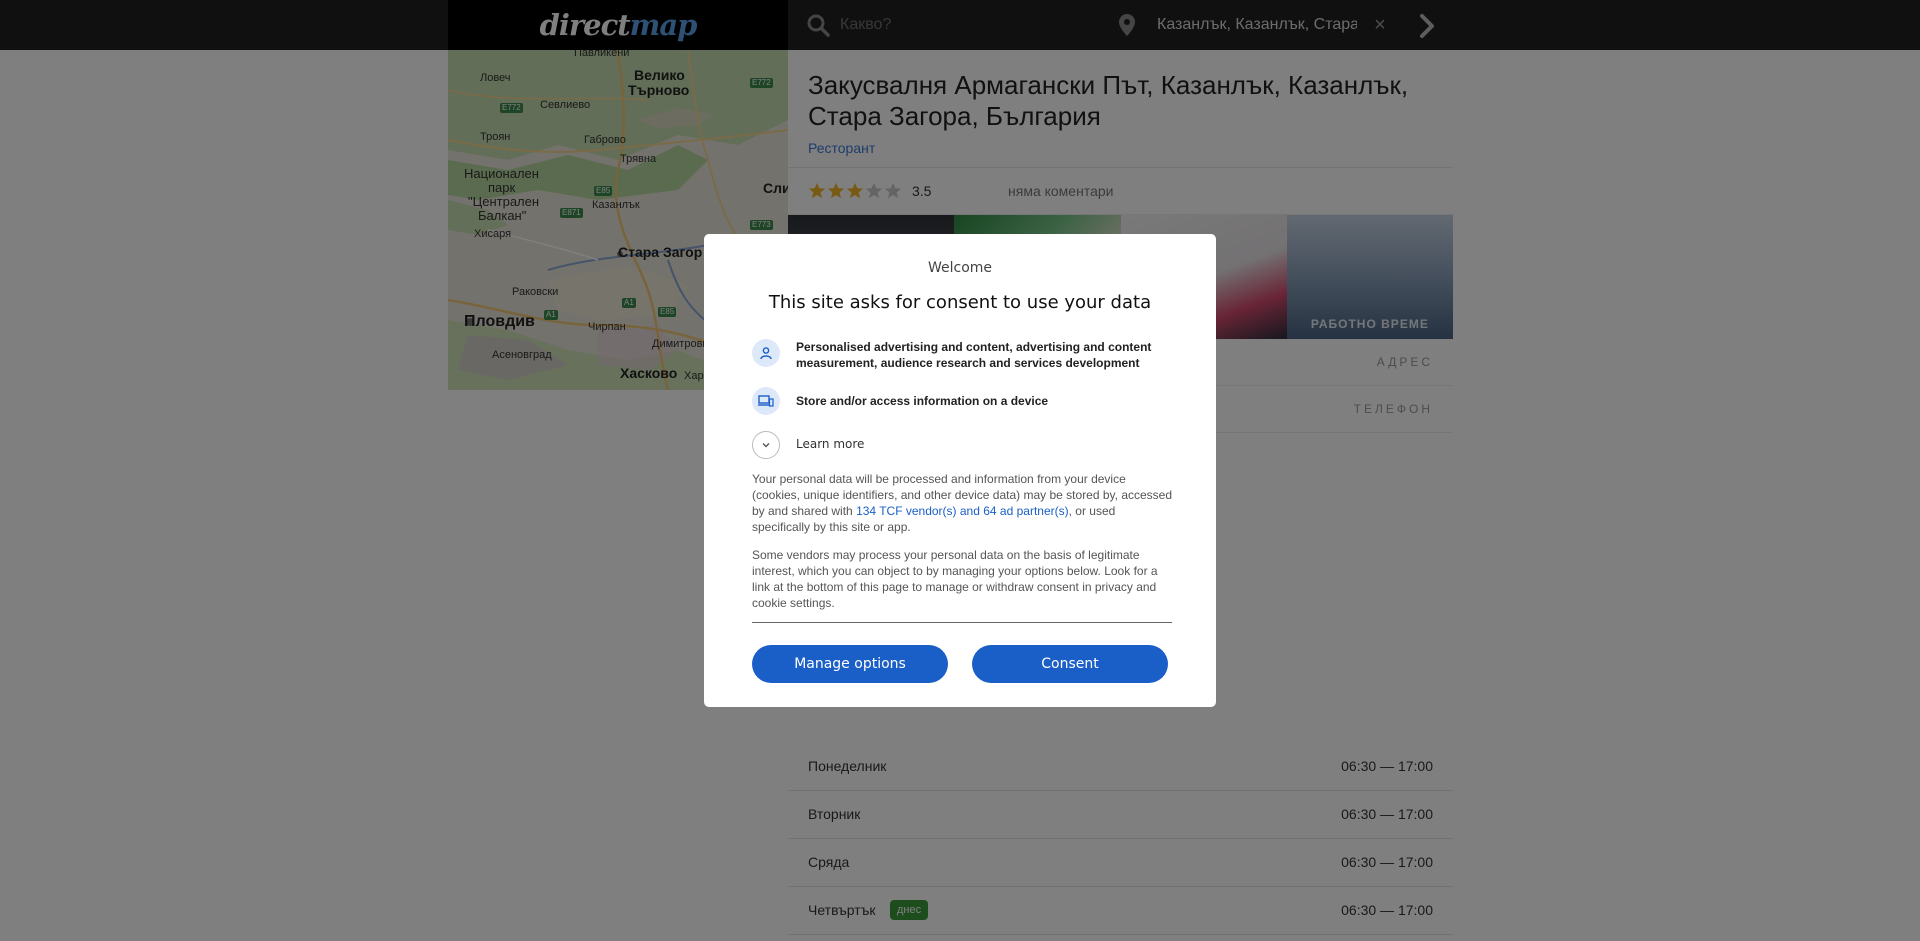 The image size is (1920, 941). I want to click on learn-more-toggle, so click(766, 445).